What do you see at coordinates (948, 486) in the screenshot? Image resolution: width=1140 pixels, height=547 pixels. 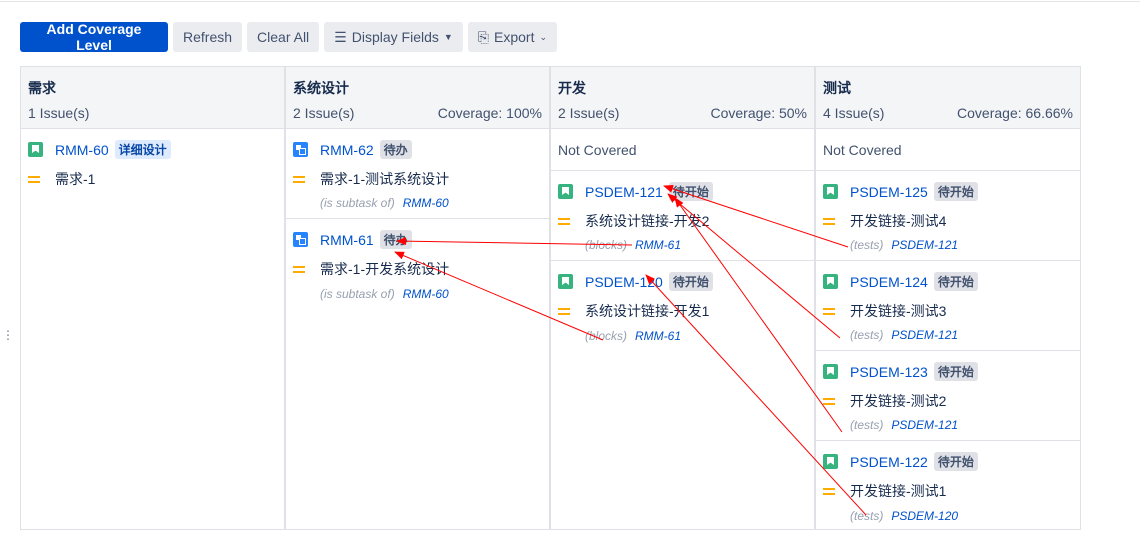 I see `issue-card: PSDEM-122 待开始 开发链接-测试1 (tests) PSDEM-120` at bounding box center [948, 486].